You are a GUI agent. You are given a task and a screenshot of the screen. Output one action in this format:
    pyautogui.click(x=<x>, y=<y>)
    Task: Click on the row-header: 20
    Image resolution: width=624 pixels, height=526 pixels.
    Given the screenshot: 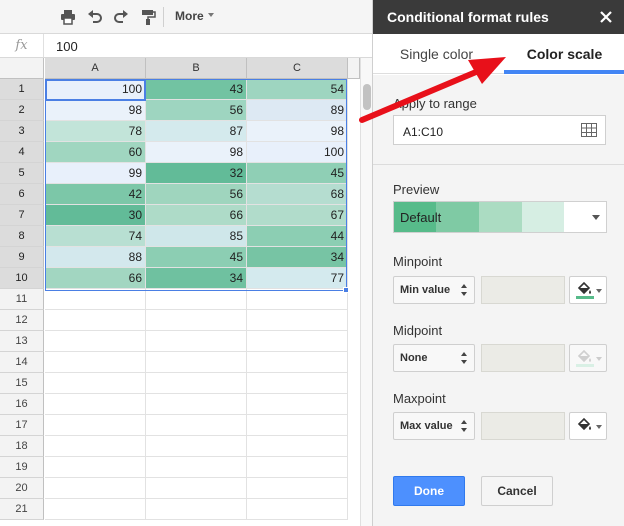 What is the action you would take?
    pyautogui.click(x=22, y=488)
    